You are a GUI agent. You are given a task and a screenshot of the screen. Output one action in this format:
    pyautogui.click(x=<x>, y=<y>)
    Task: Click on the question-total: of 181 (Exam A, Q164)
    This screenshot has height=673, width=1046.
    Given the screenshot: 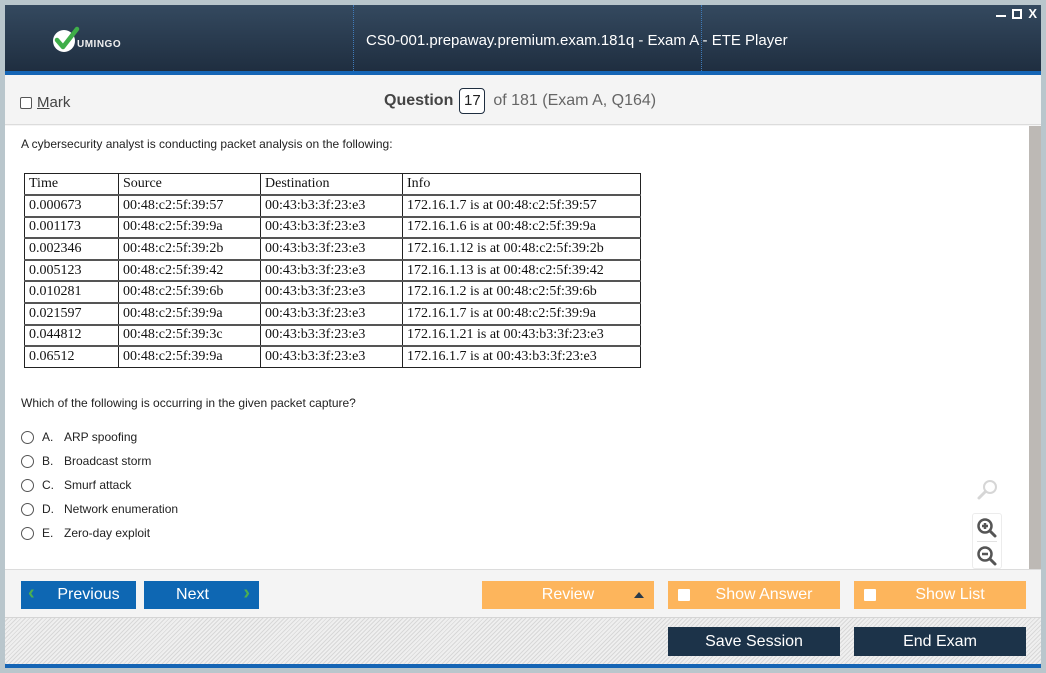 What is the action you would take?
    pyautogui.click(x=575, y=100)
    